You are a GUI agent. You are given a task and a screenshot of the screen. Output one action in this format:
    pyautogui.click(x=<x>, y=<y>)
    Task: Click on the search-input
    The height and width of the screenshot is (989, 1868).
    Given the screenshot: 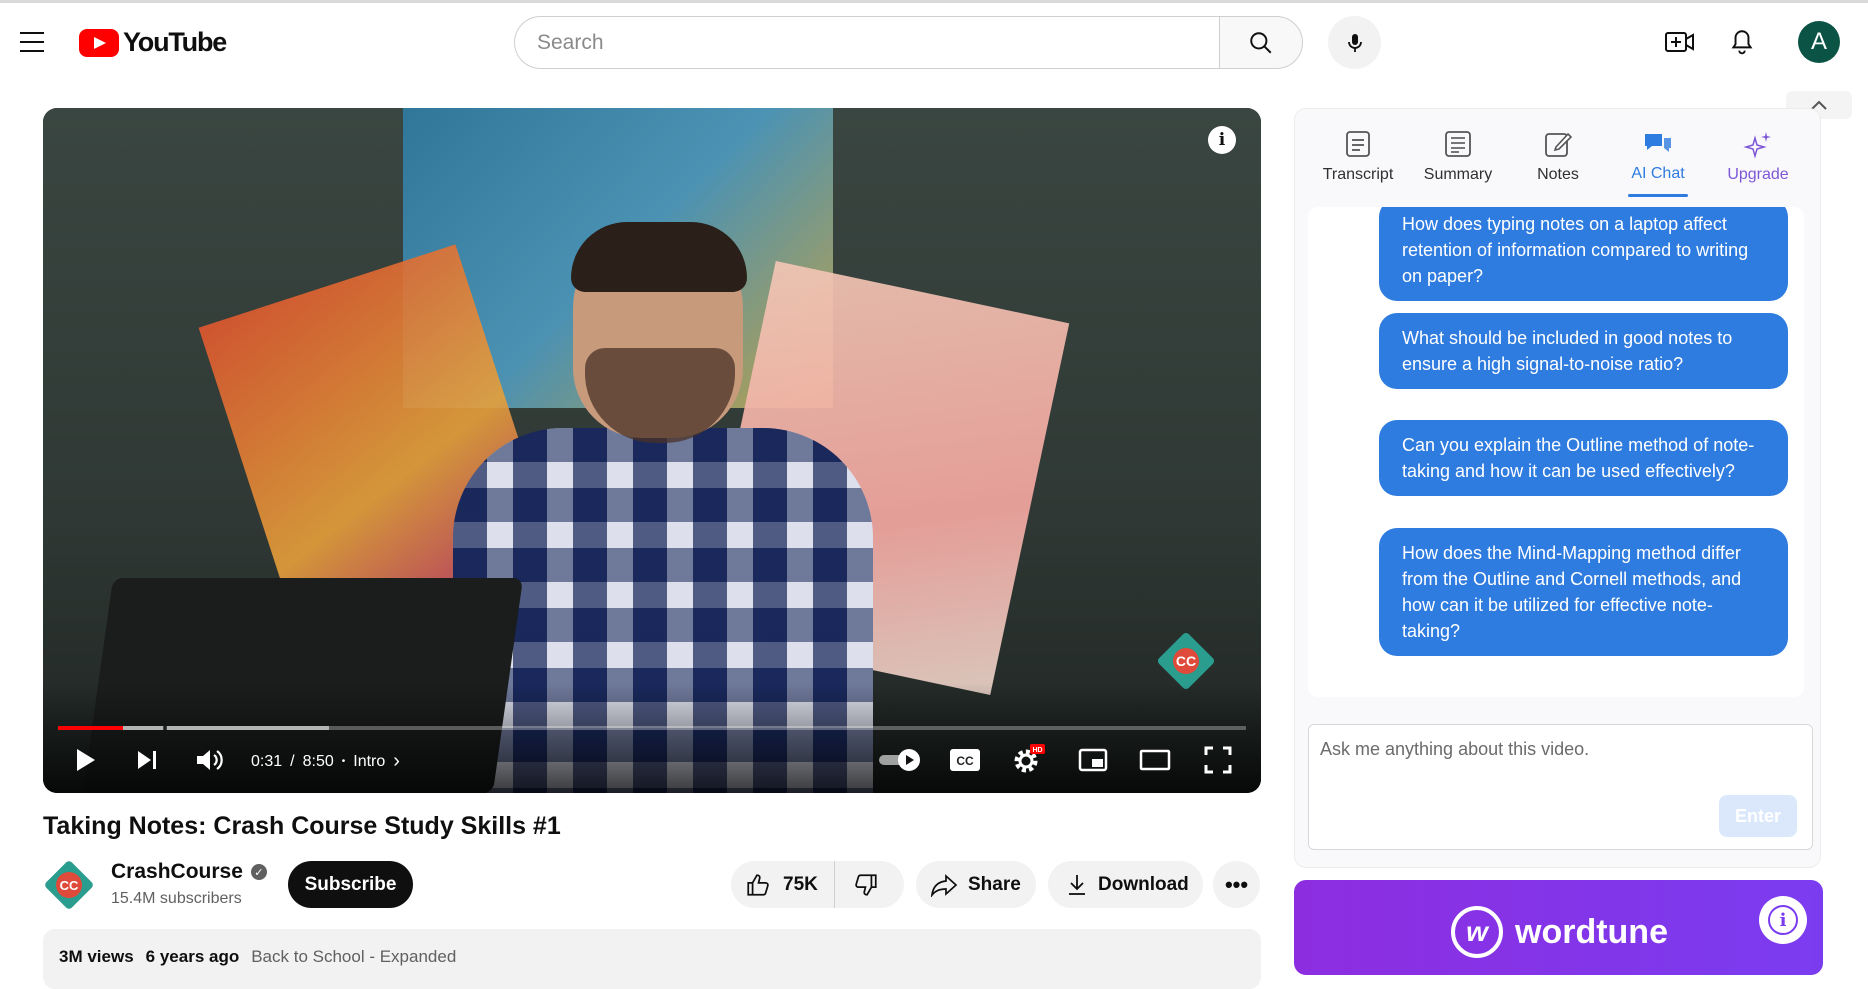 What is the action you would take?
    pyautogui.click(x=878, y=42)
    